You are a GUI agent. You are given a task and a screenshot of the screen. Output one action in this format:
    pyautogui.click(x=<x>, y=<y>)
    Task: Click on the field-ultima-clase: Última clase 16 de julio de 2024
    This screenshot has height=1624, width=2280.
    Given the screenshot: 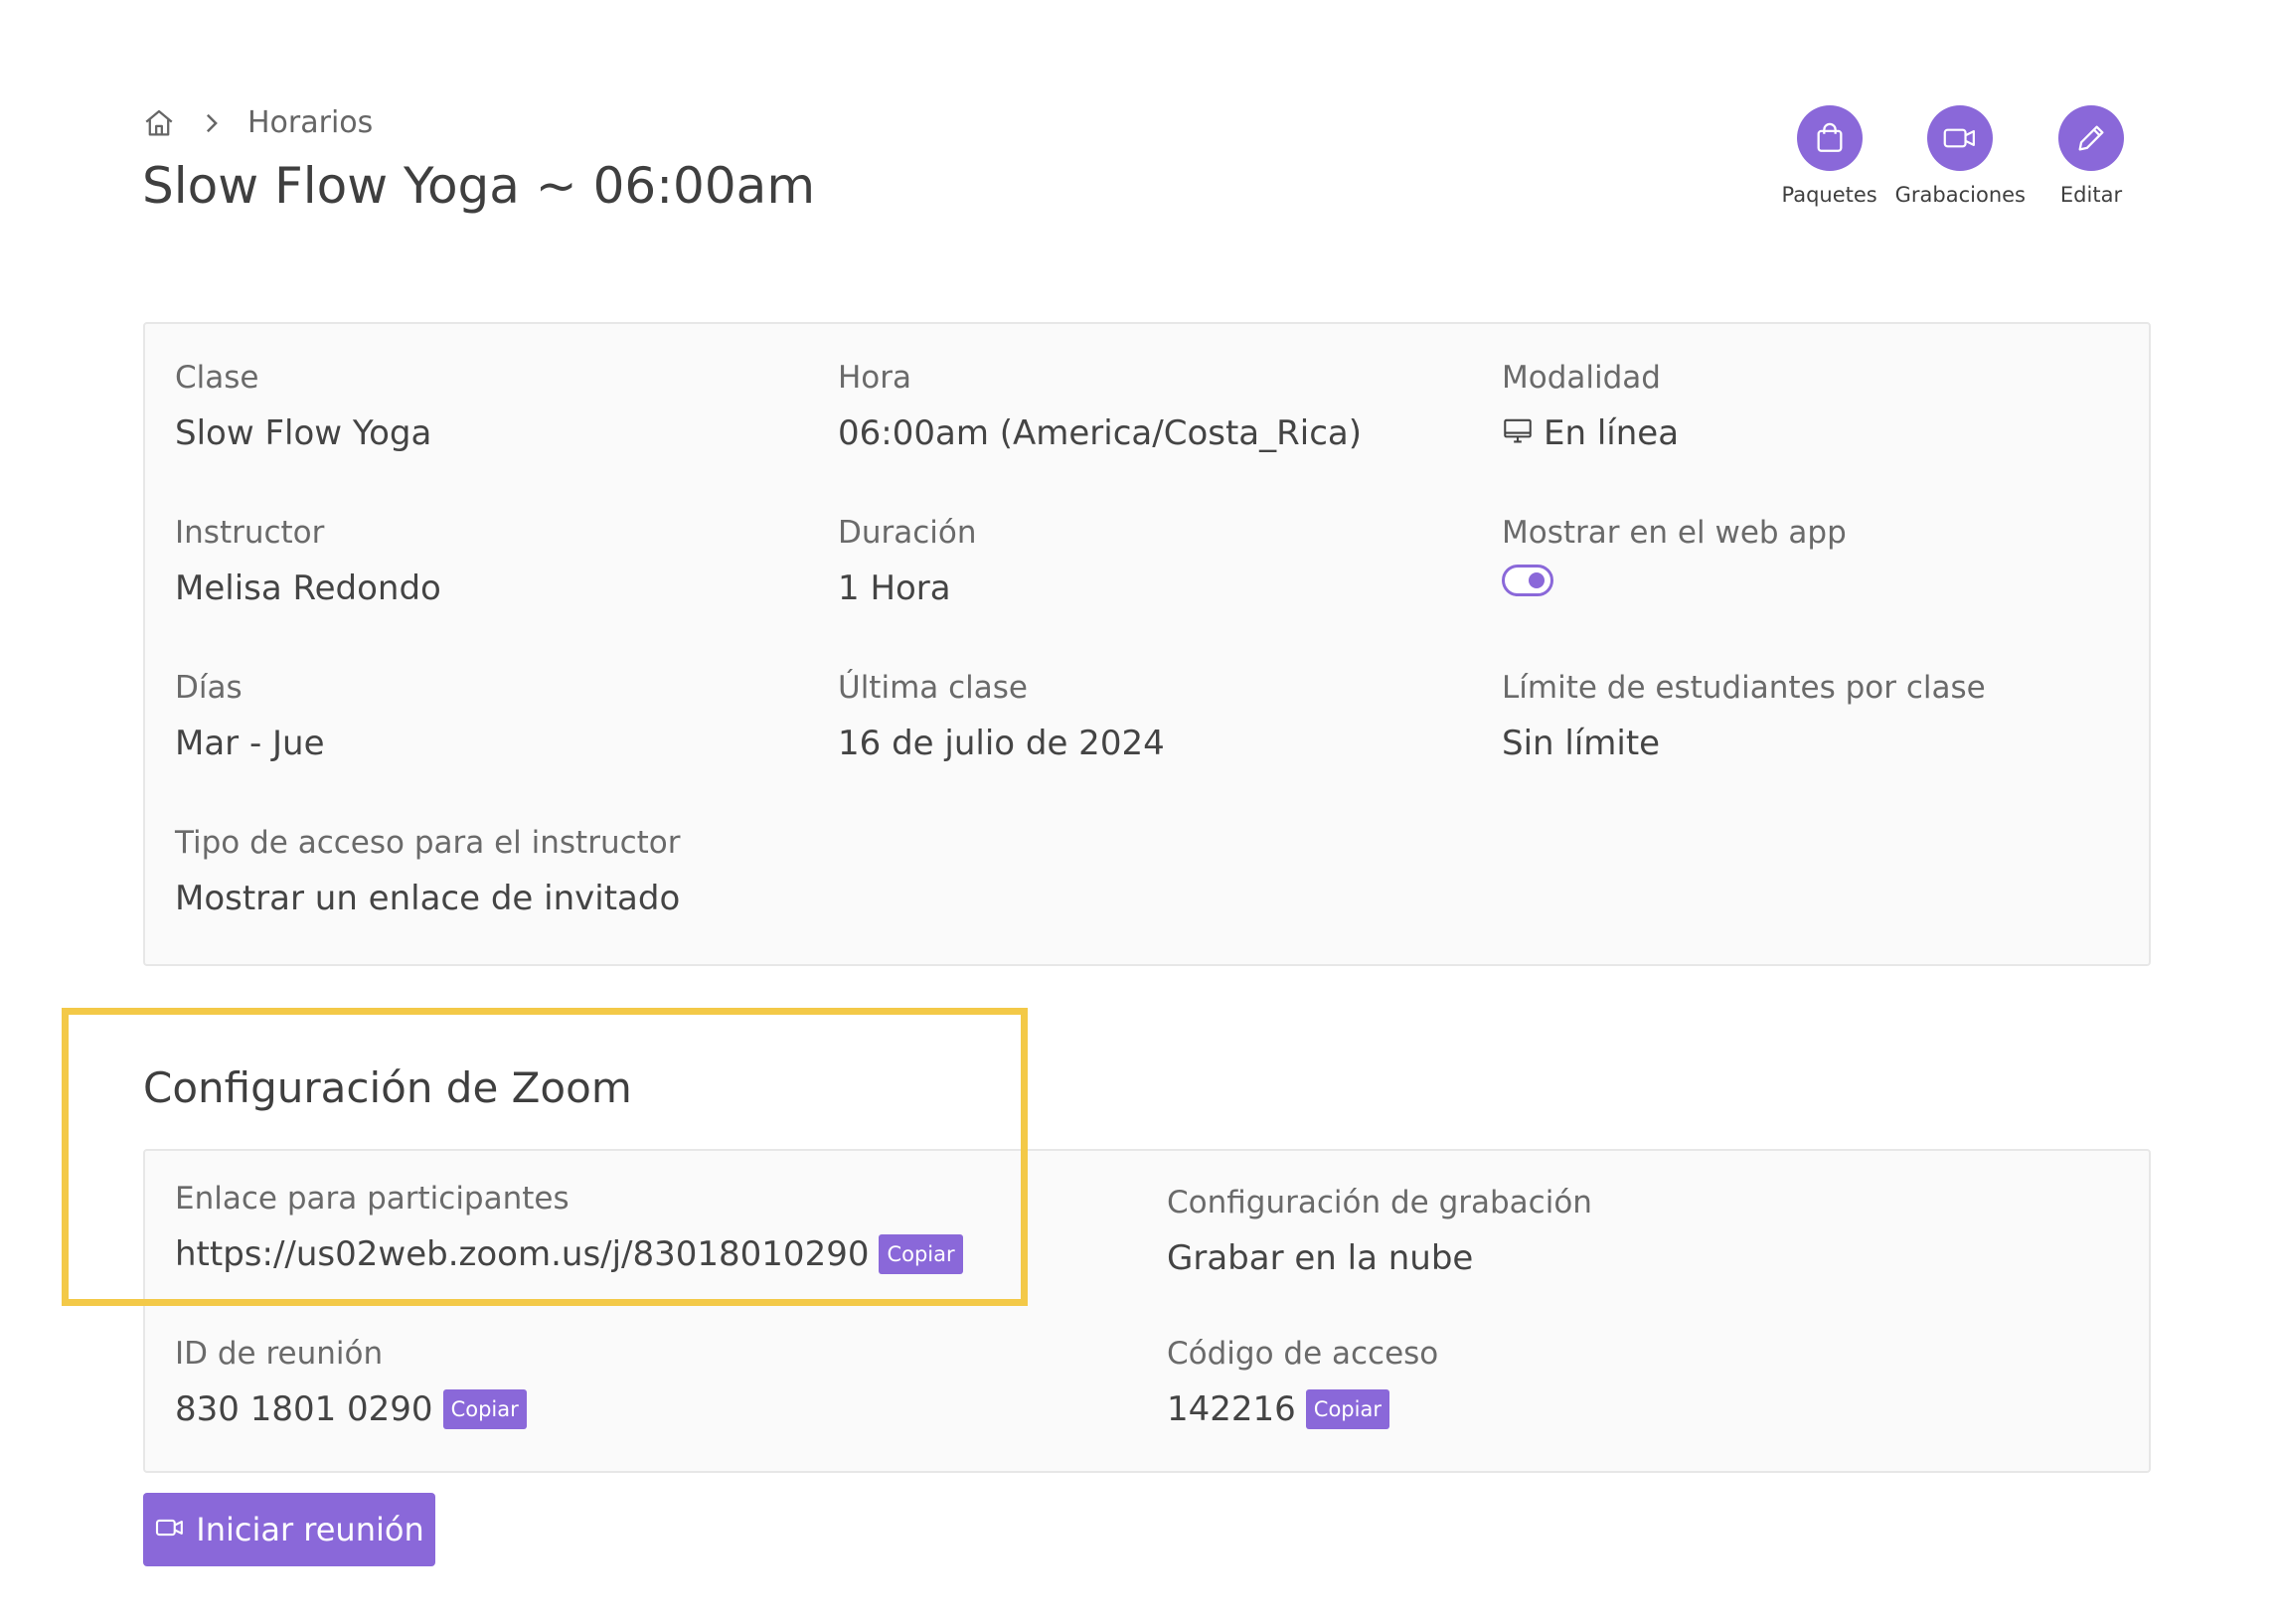 What is the action you would take?
    pyautogui.click(x=1001, y=716)
    